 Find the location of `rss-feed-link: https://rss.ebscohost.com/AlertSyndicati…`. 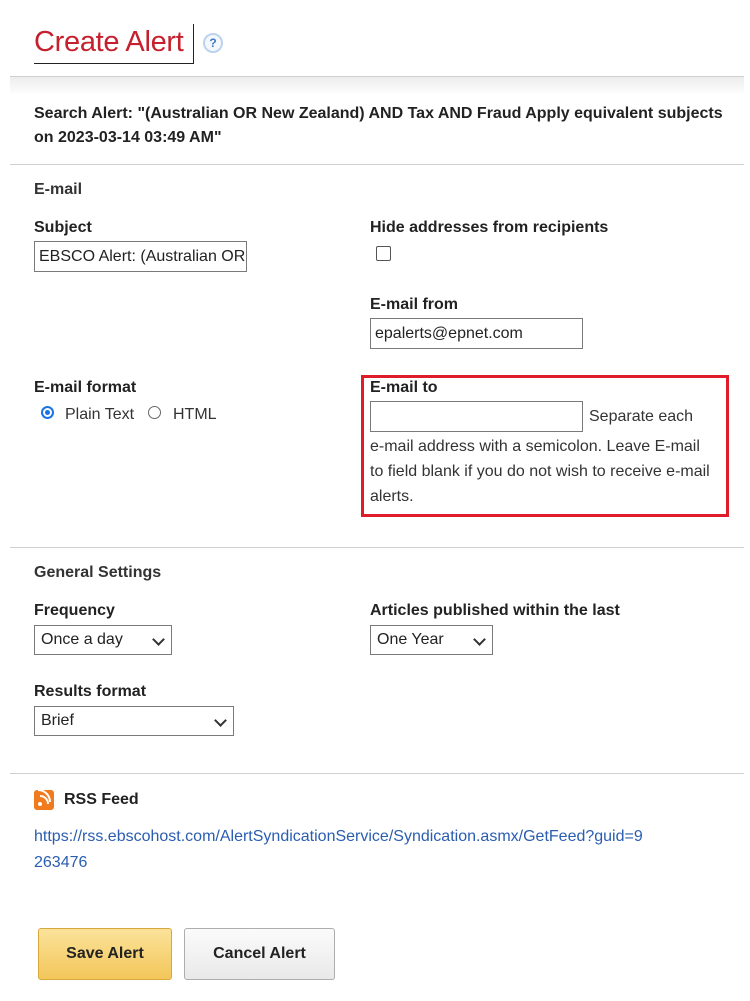

rss-feed-link: https://rss.ebscohost.com/AlertSyndicati… is located at coordinates (339, 850).